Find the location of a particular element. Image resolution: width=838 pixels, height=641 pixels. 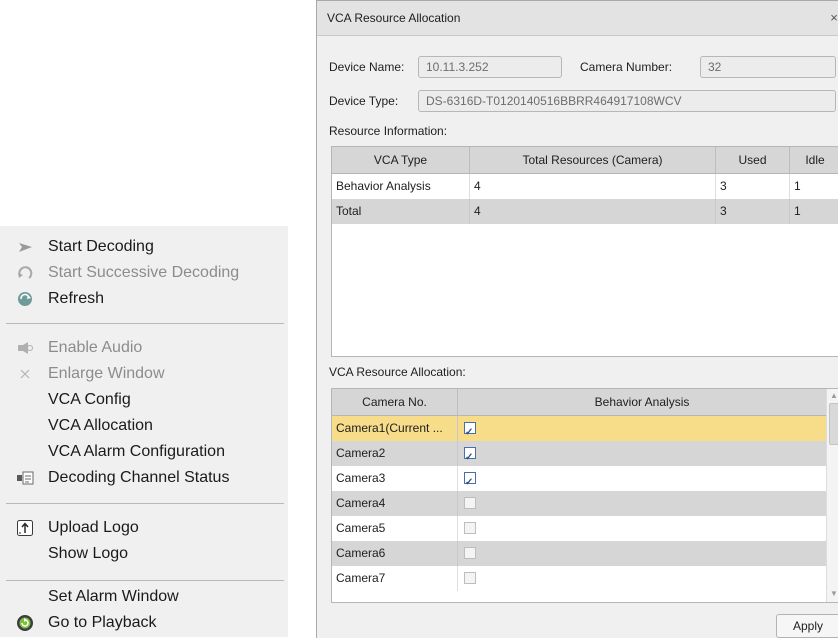

menu-item-start-decoding: Start Decoding is located at coordinates (144, 247).